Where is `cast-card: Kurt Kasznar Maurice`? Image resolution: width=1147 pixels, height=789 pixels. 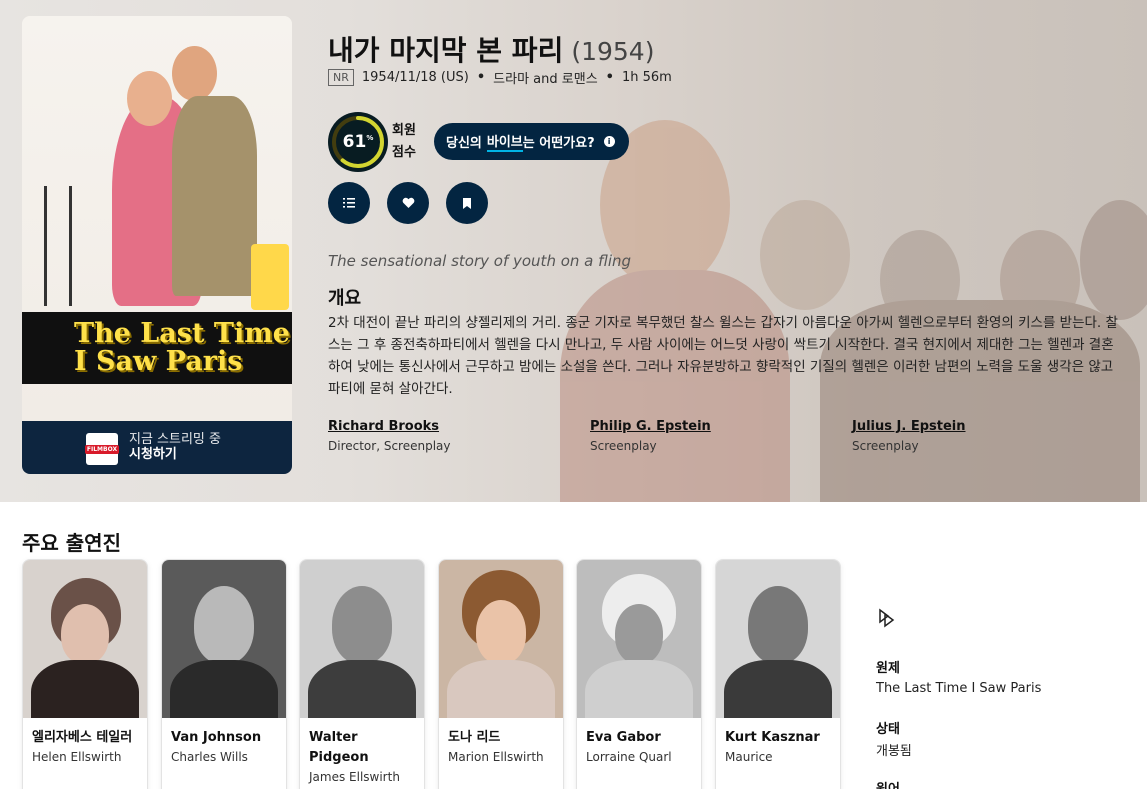 cast-card: Kurt Kasznar Maurice is located at coordinates (778, 674).